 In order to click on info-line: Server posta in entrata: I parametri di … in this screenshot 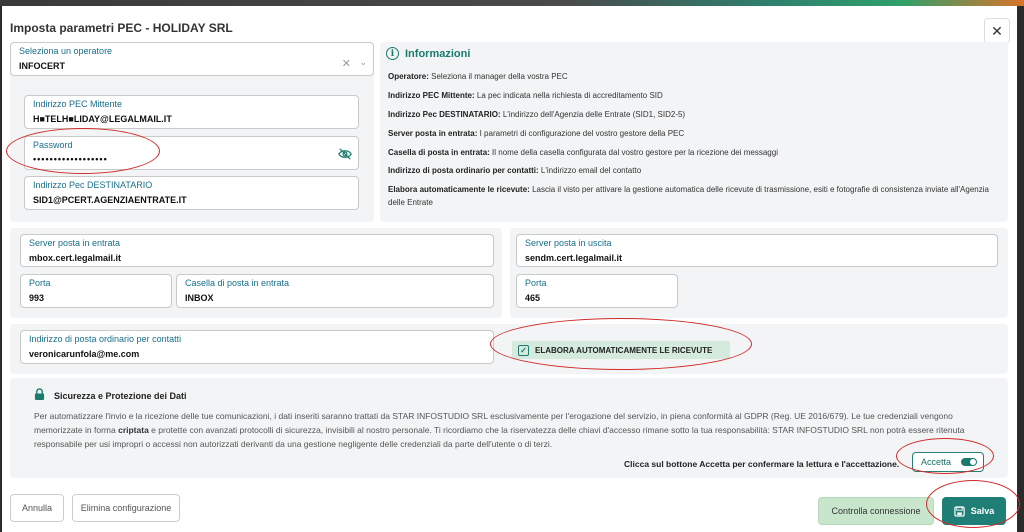, I will do `click(536, 133)`.